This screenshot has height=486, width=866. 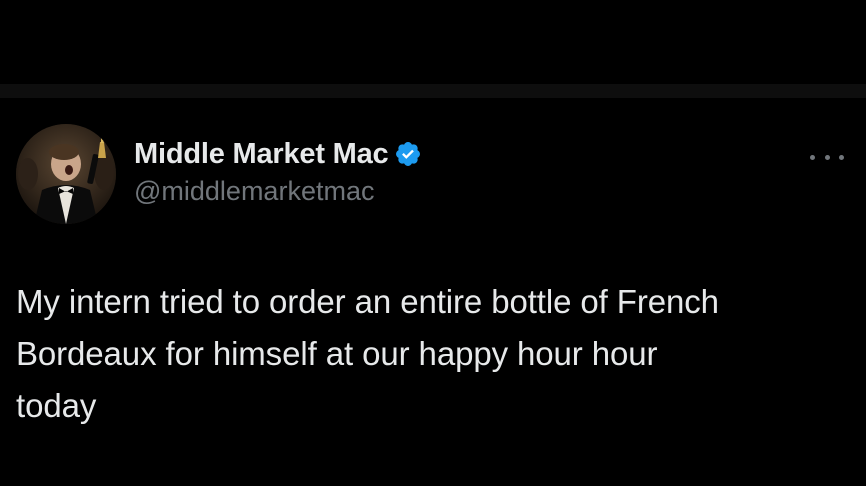 I want to click on author-block: Middle Market Mac @middlemarketmac, so click(x=278, y=171).